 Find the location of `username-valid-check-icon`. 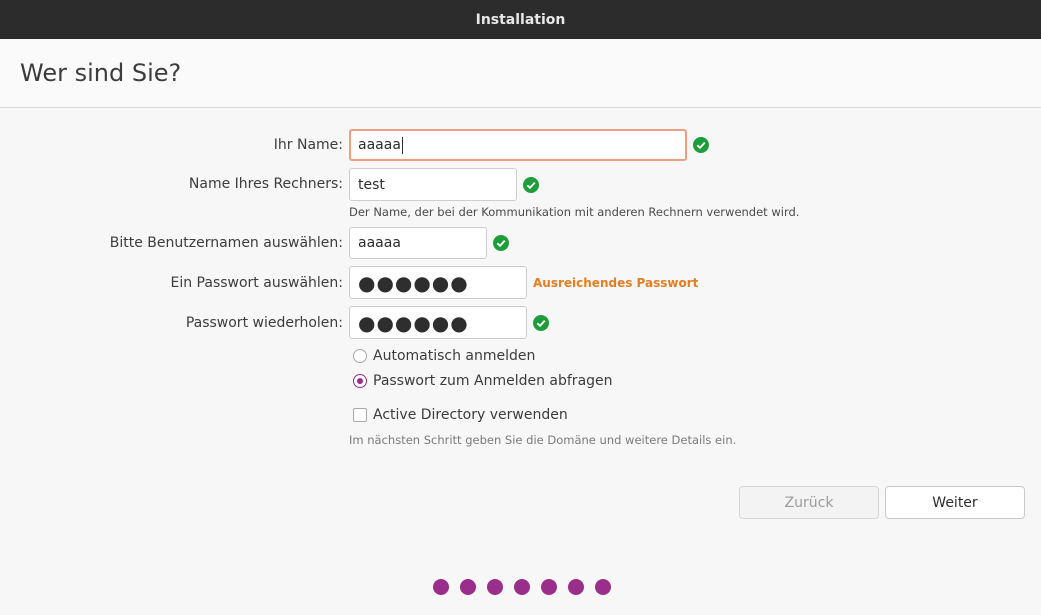

username-valid-check-icon is located at coordinates (501, 243).